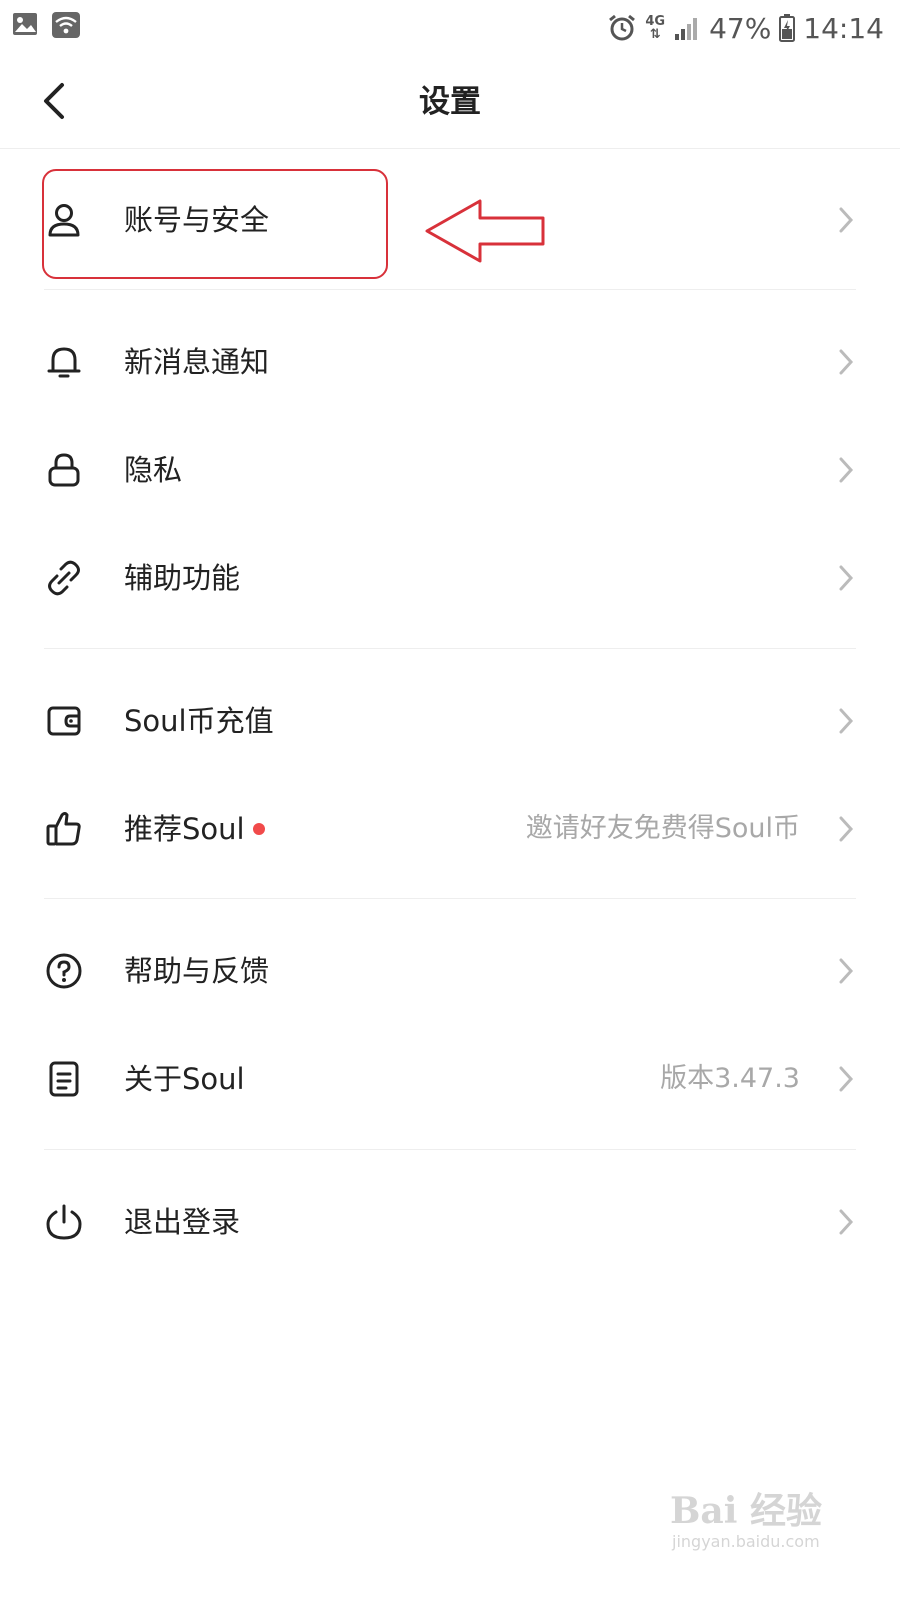 The width and height of the screenshot is (900, 1600). Describe the element at coordinates (46, 25) in the screenshot. I see `status-left` at that location.